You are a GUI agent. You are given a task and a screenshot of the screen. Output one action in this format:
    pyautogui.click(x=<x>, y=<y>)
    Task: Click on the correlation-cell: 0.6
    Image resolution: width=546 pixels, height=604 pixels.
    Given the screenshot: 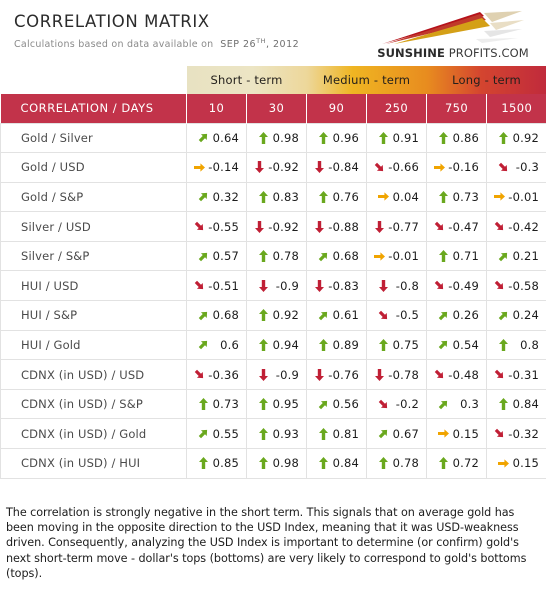 What is the action you would take?
    pyautogui.click(x=216, y=345)
    